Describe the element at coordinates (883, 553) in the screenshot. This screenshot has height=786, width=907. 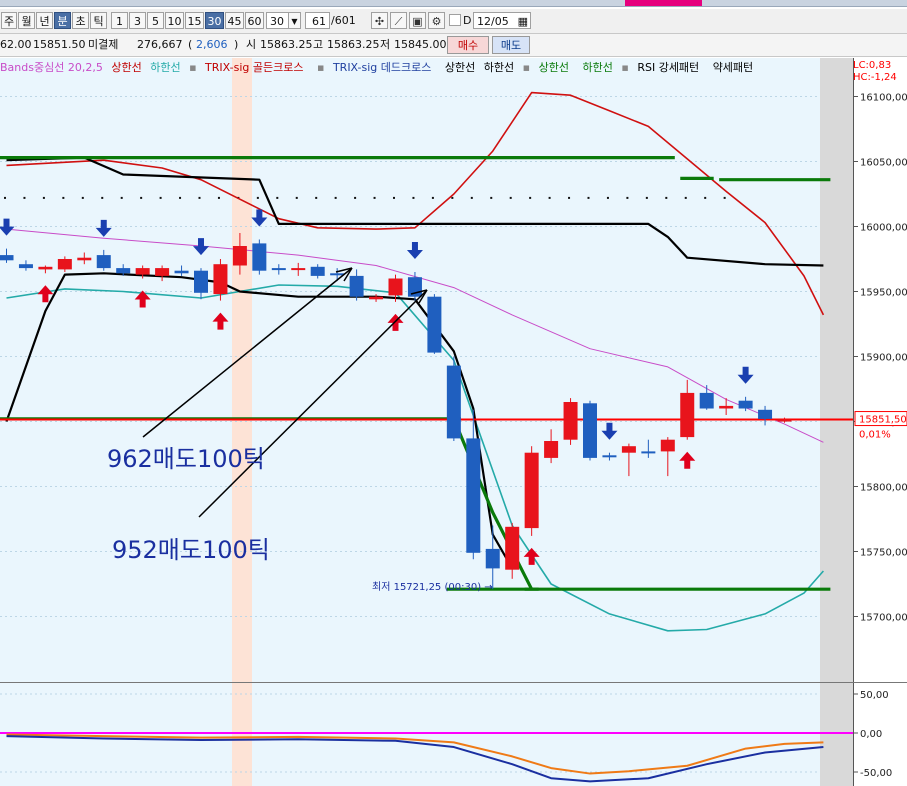
I see `y-tick-label: 15750,00` at that location.